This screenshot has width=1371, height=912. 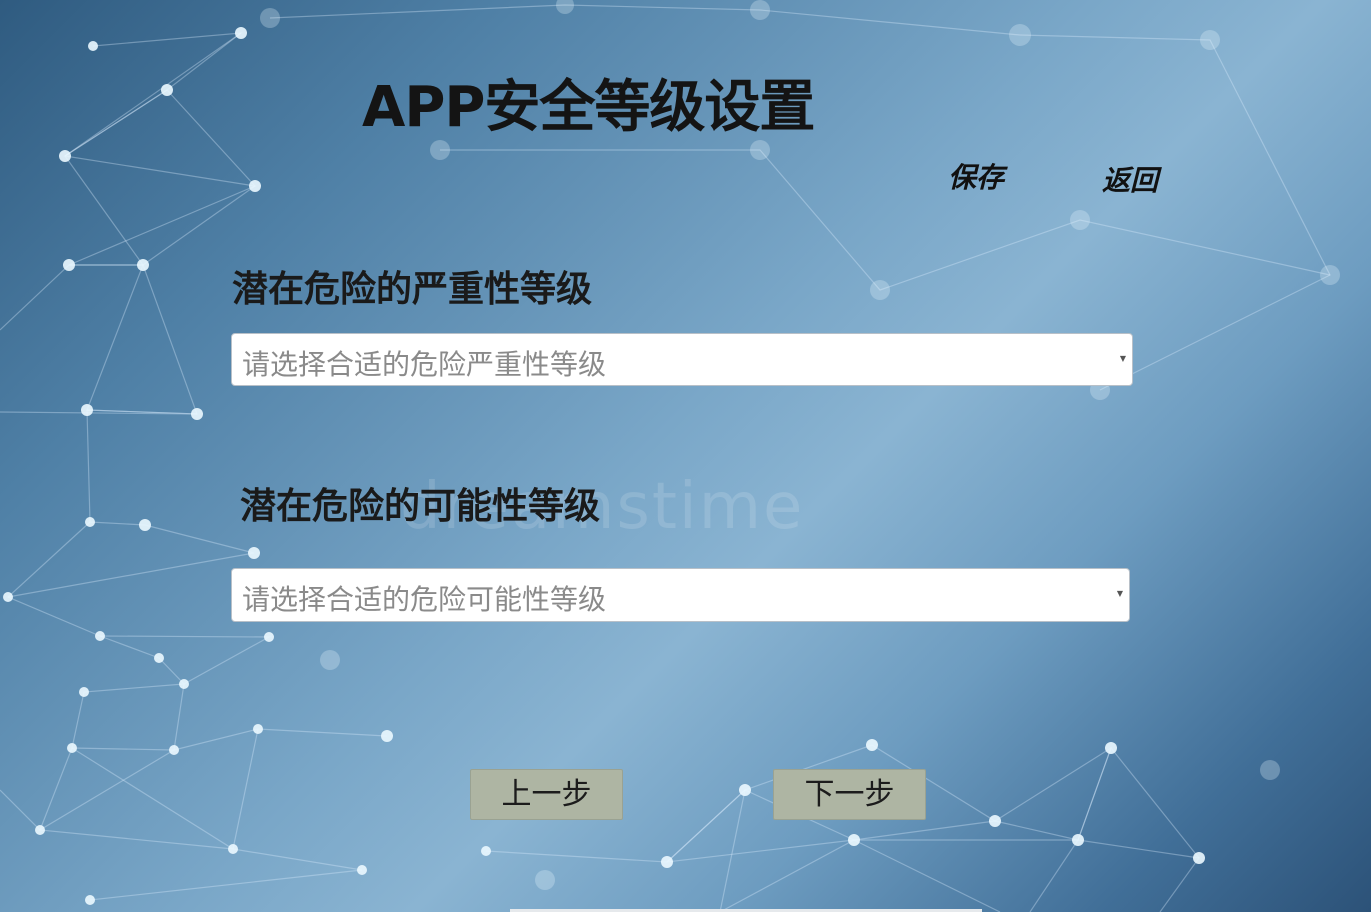 What do you see at coordinates (420, 506) in the screenshot?
I see `likelihood-label: 潜在危险的可能性等级` at bounding box center [420, 506].